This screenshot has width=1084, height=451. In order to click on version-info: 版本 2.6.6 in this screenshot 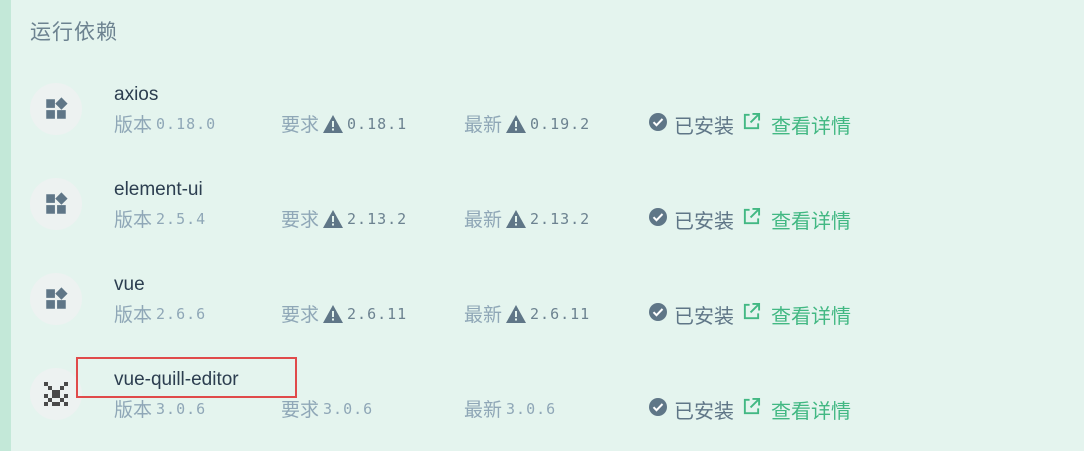, I will do `click(160, 313)`.